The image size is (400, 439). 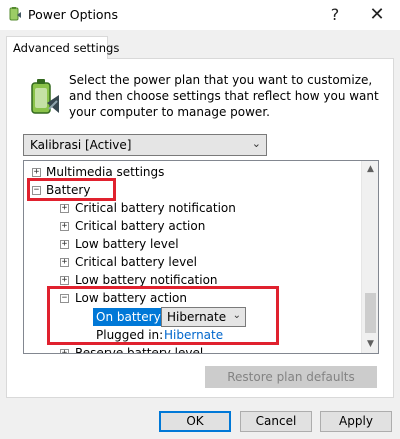 I want to click on tab-label: Advanced settings, so click(x=66, y=48).